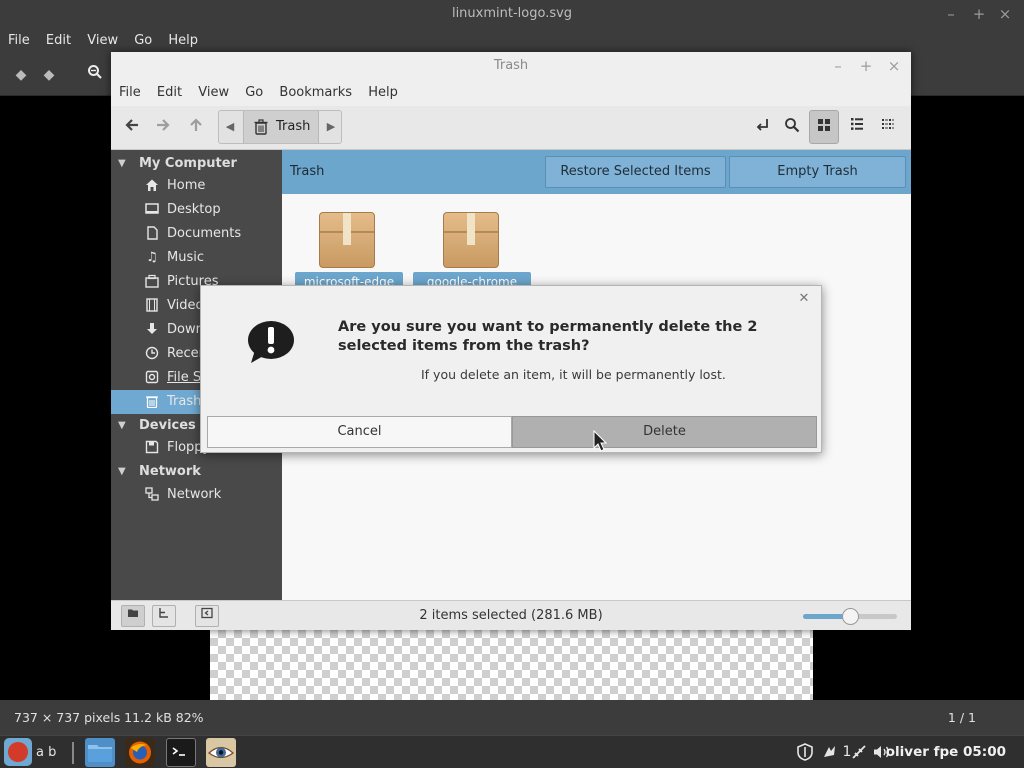 The height and width of the screenshot is (768, 1024). What do you see at coordinates (331, 127) in the screenshot?
I see `path-right-chevron-icon: ▶` at bounding box center [331, 127].